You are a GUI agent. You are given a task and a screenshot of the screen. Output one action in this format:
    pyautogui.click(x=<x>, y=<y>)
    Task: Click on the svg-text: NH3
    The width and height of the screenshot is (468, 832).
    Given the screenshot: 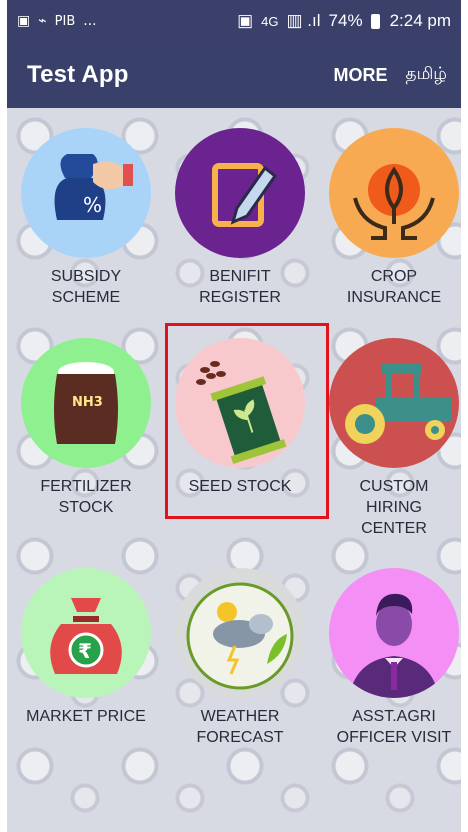 What is the action you would take?
    pyautogui.click(x=87, y=402)
    